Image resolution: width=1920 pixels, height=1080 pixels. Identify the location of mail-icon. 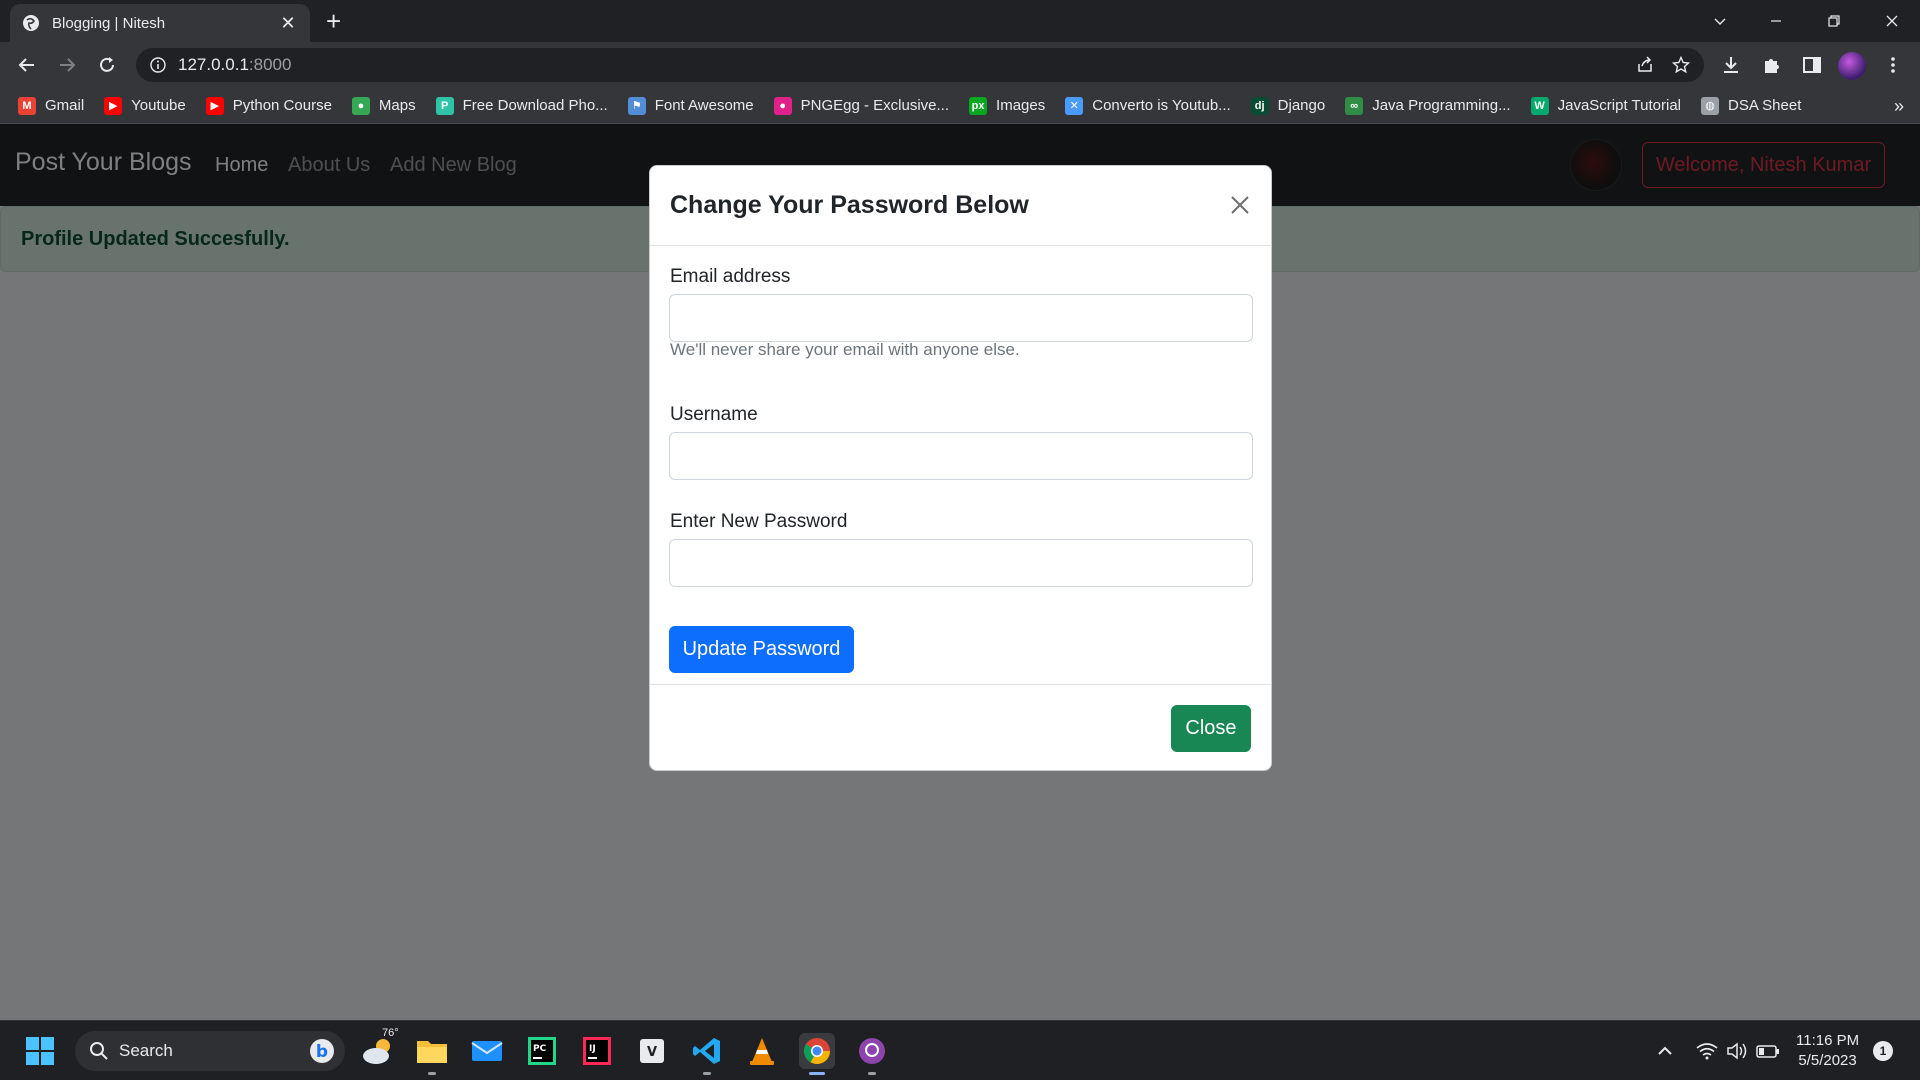
(487, 1051).